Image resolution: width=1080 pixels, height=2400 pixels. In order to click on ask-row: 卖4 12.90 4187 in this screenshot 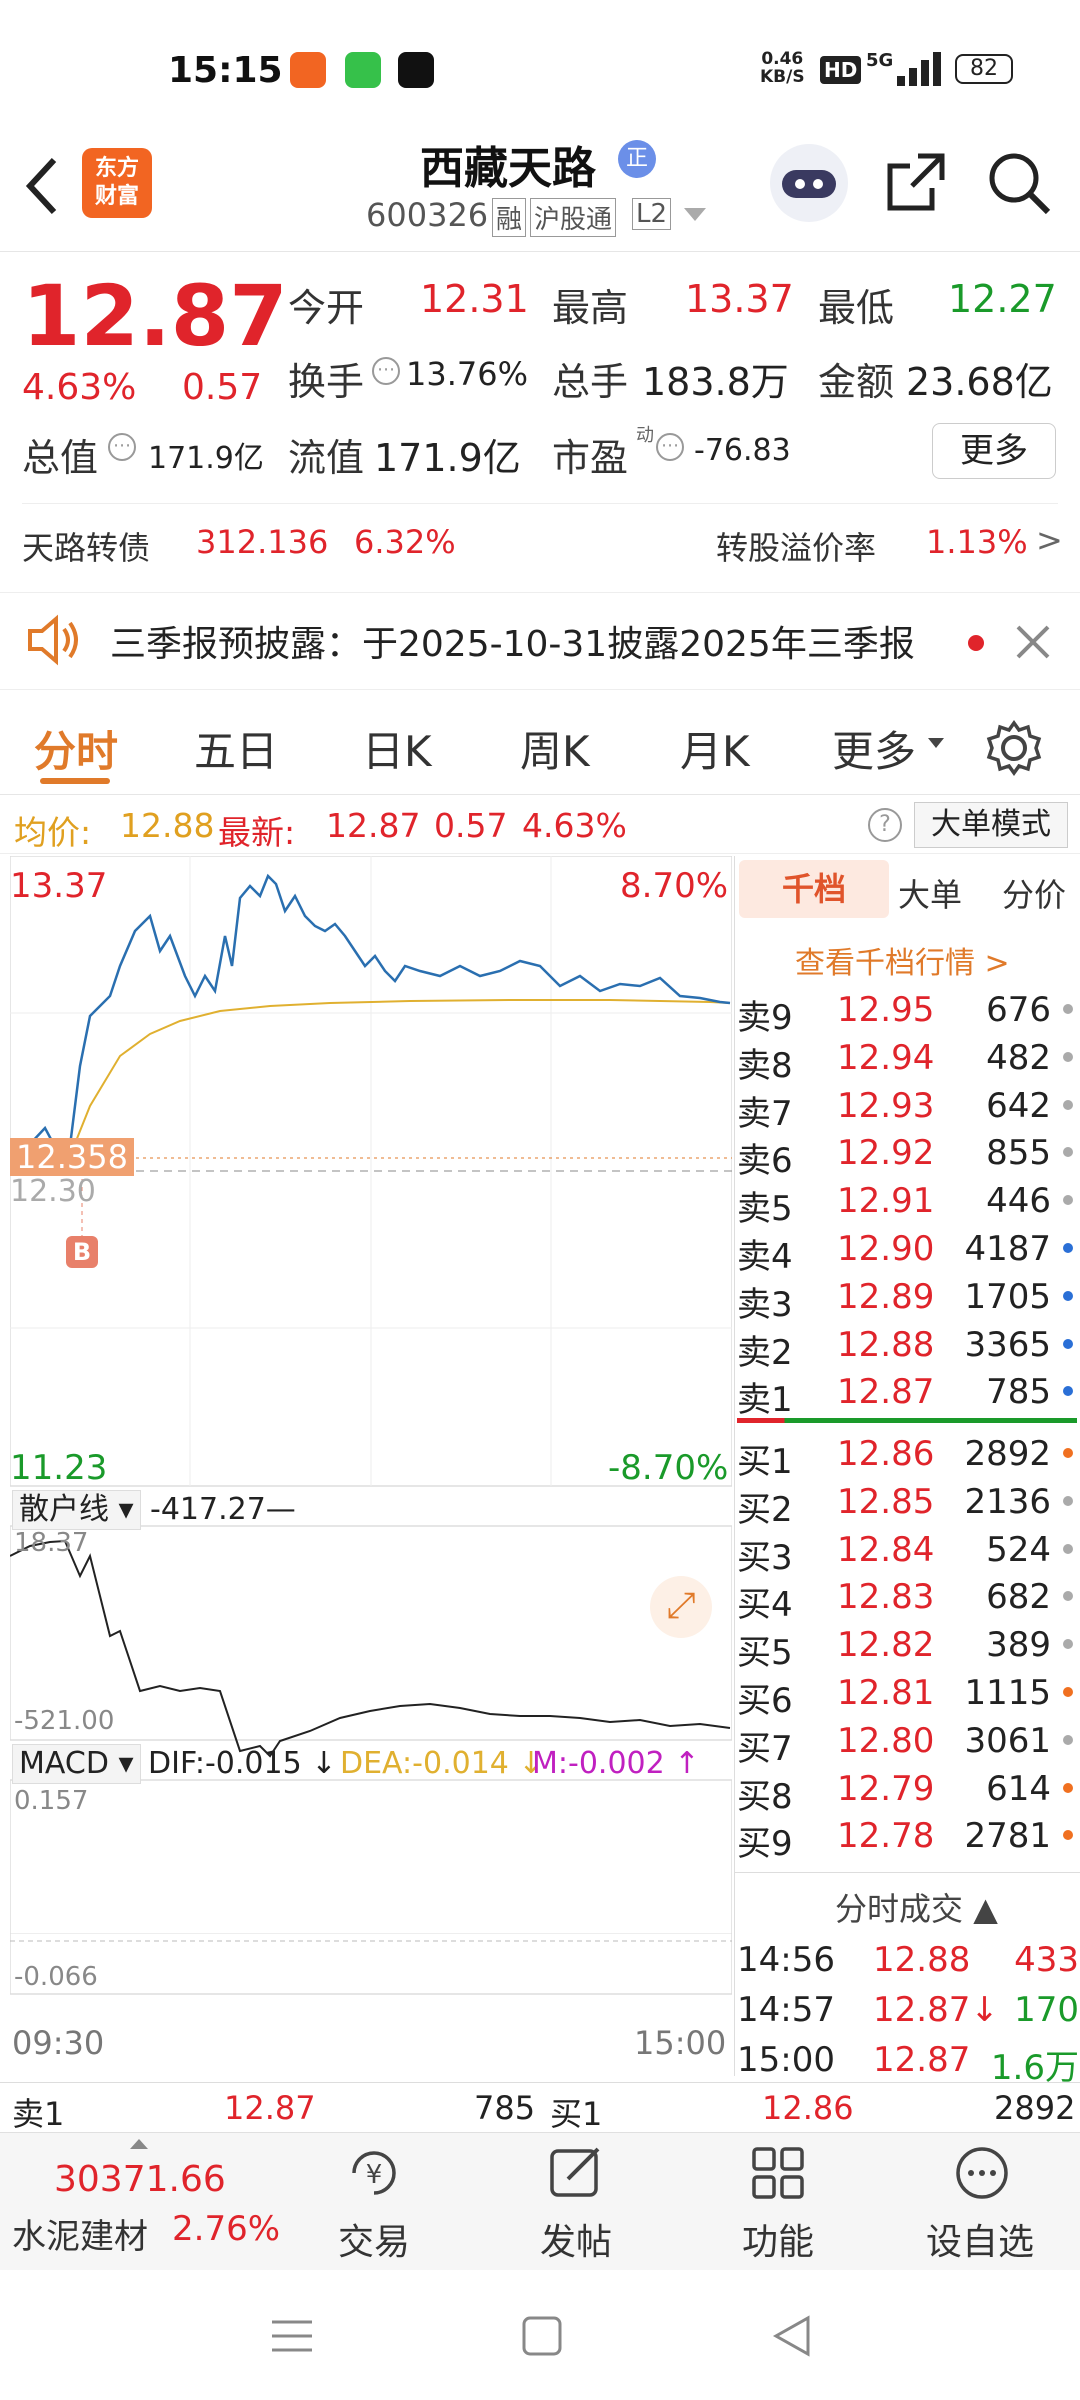, I will do `click(908, 1251)`.